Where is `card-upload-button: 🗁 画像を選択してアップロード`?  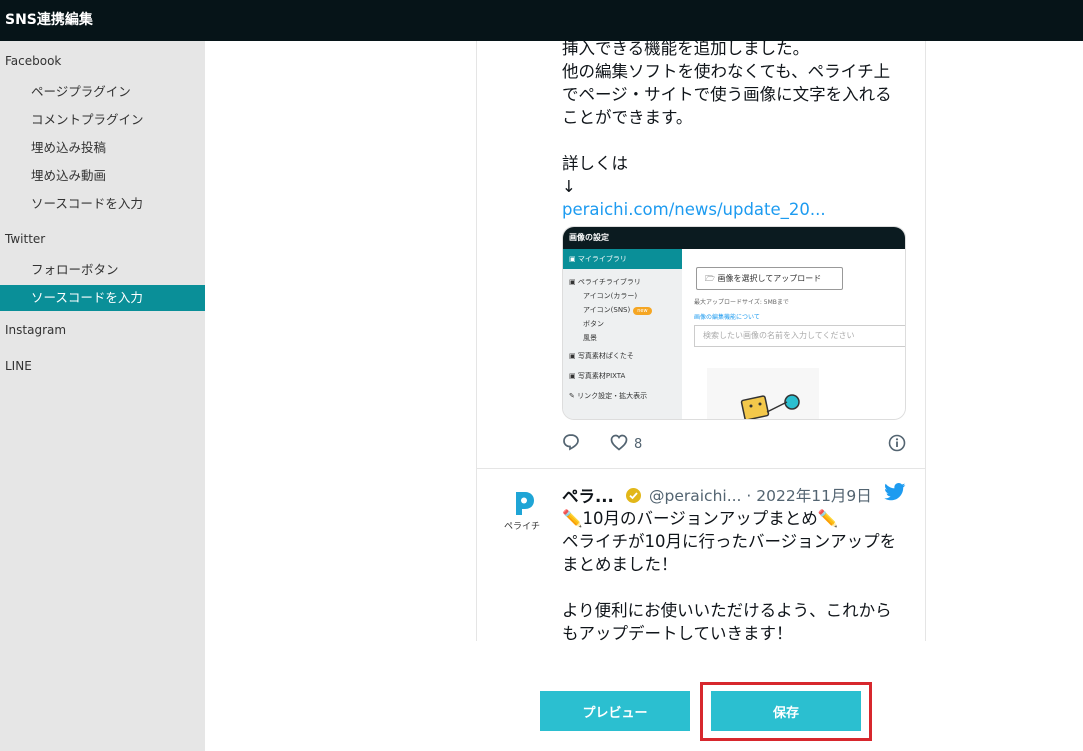 card-upload-button: 🗁 画像を選択してアップロード is located at coordinates (769, 278).